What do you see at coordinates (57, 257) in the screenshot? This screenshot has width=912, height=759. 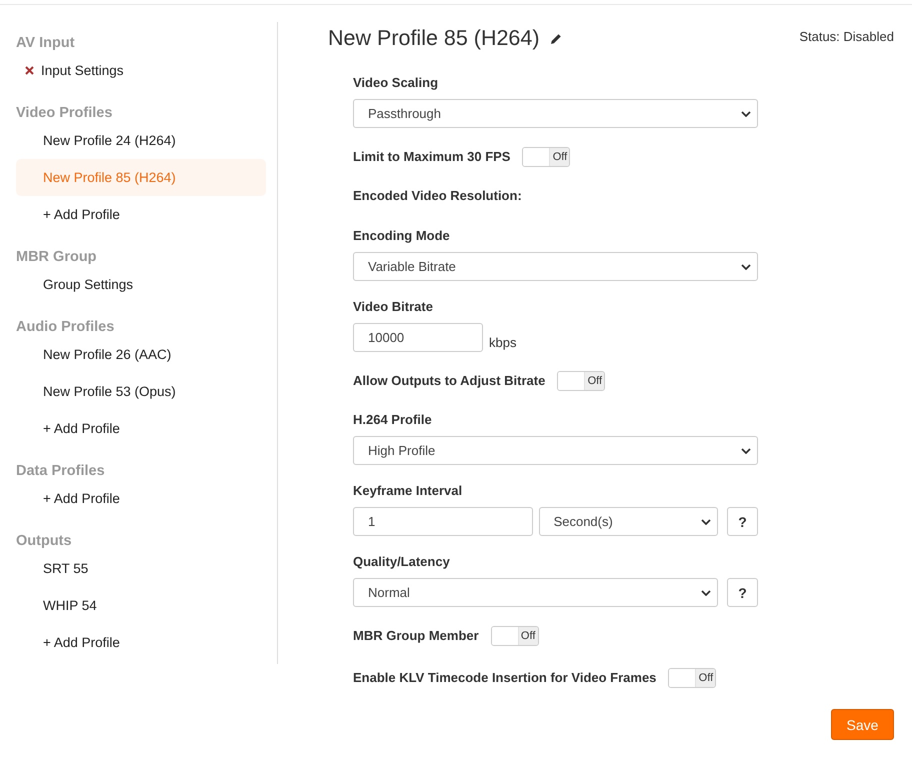 I see `section-heading: MBR Group` at bounding box center [57, 257].